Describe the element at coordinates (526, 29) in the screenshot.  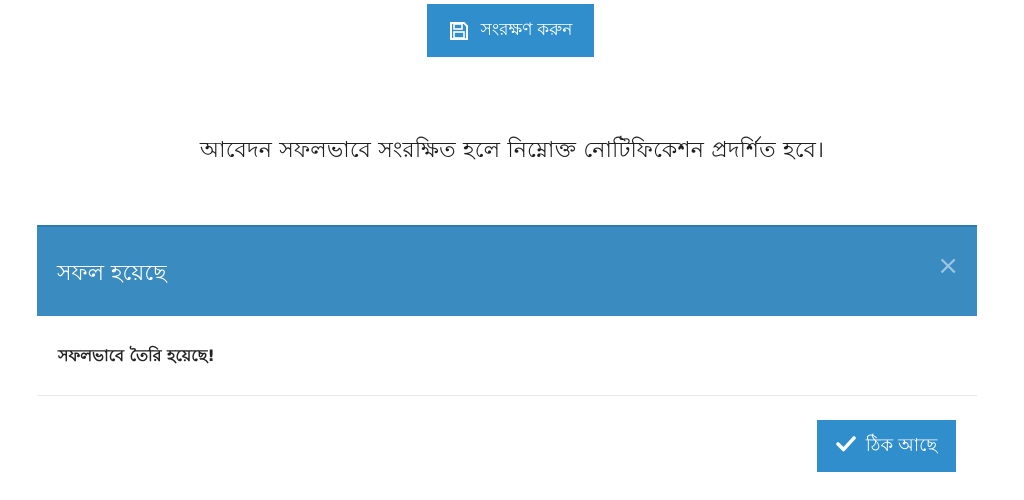
I see `save-button-label: সংরক্ষণ করুন` at that location.